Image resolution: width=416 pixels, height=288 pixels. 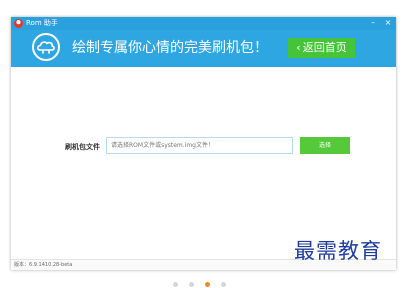 What do you see at coordinates (82, 147) in the screenshot?
I see `flash-package-label: 刷机包文件` at bounding box center [82, 147].